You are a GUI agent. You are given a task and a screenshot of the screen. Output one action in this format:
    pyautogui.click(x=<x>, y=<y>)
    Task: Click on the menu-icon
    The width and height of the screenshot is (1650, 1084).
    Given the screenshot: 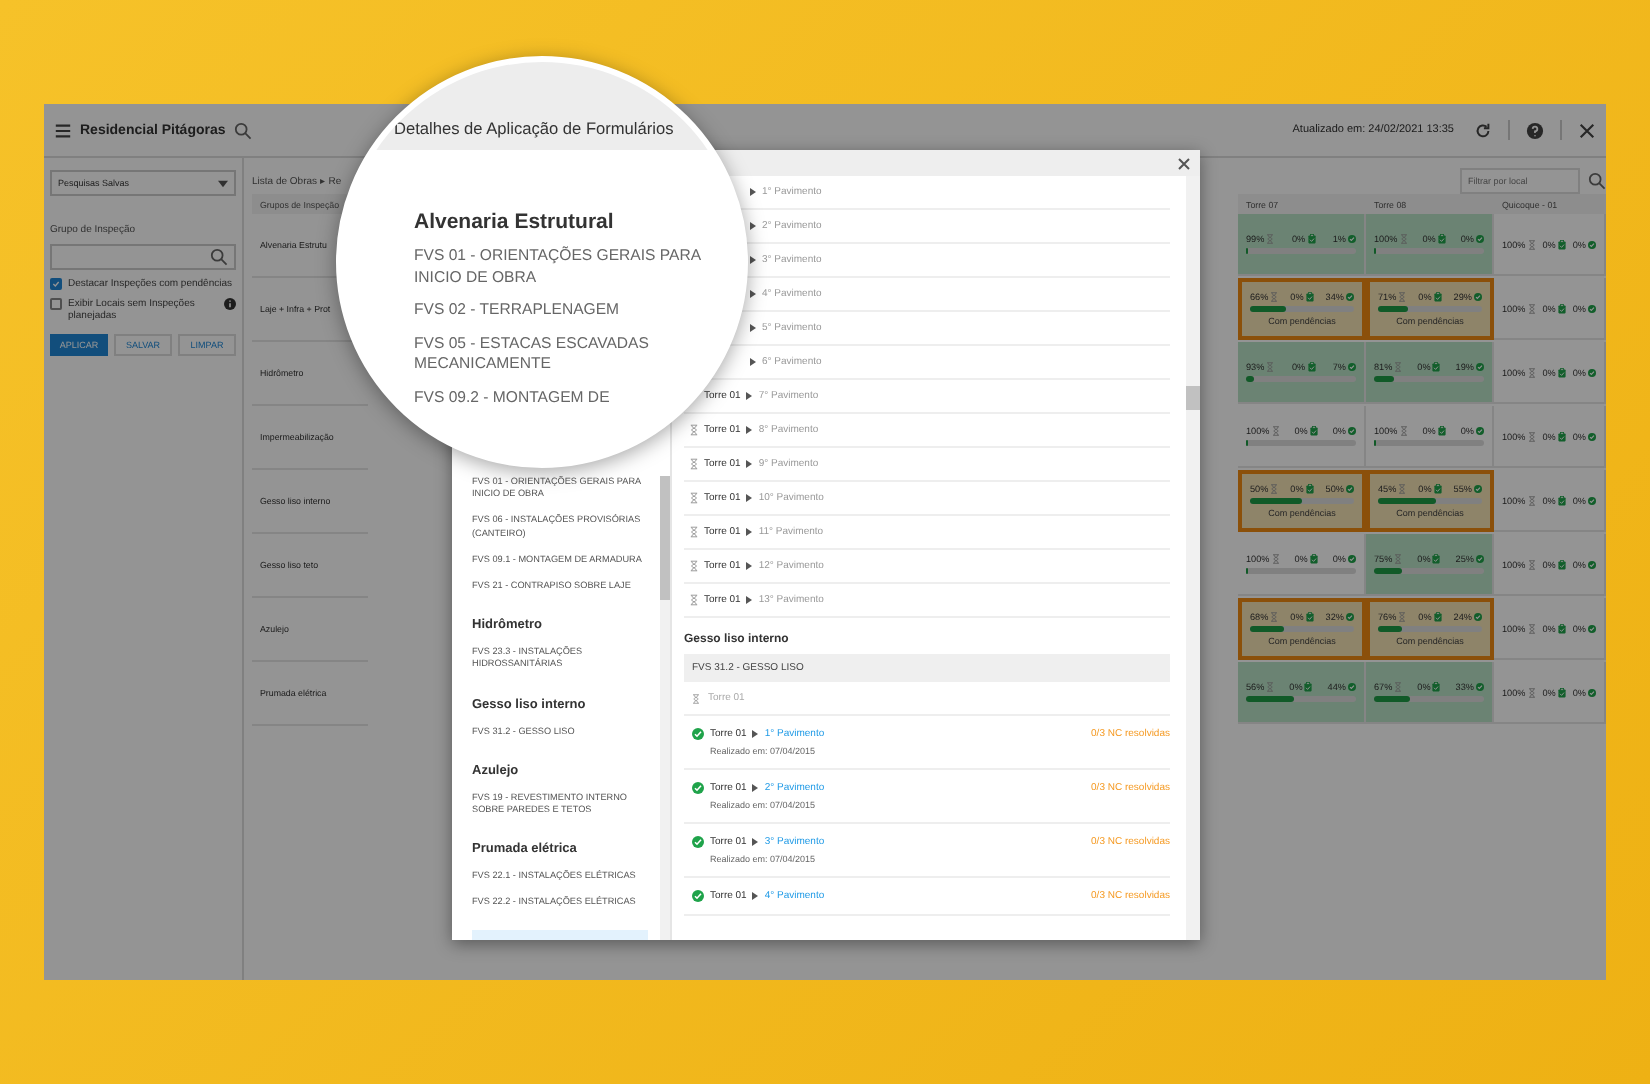 What is the action you would take?
    pyautogui.click(x=63, y=130)
    